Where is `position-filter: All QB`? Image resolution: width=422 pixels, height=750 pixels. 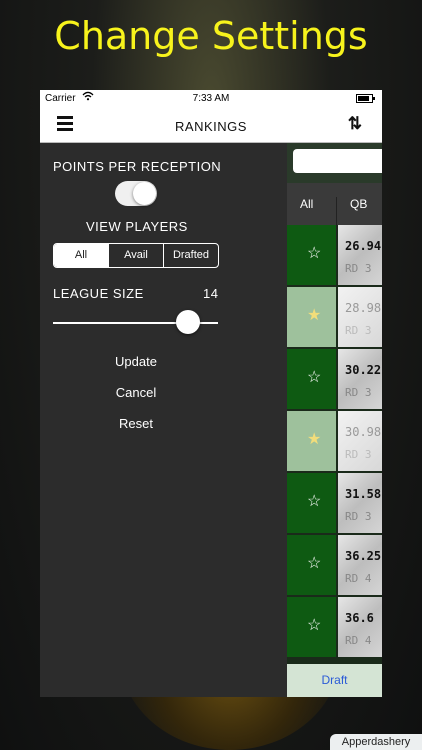 position-filter: All QB is located at coordinates (334, 211).